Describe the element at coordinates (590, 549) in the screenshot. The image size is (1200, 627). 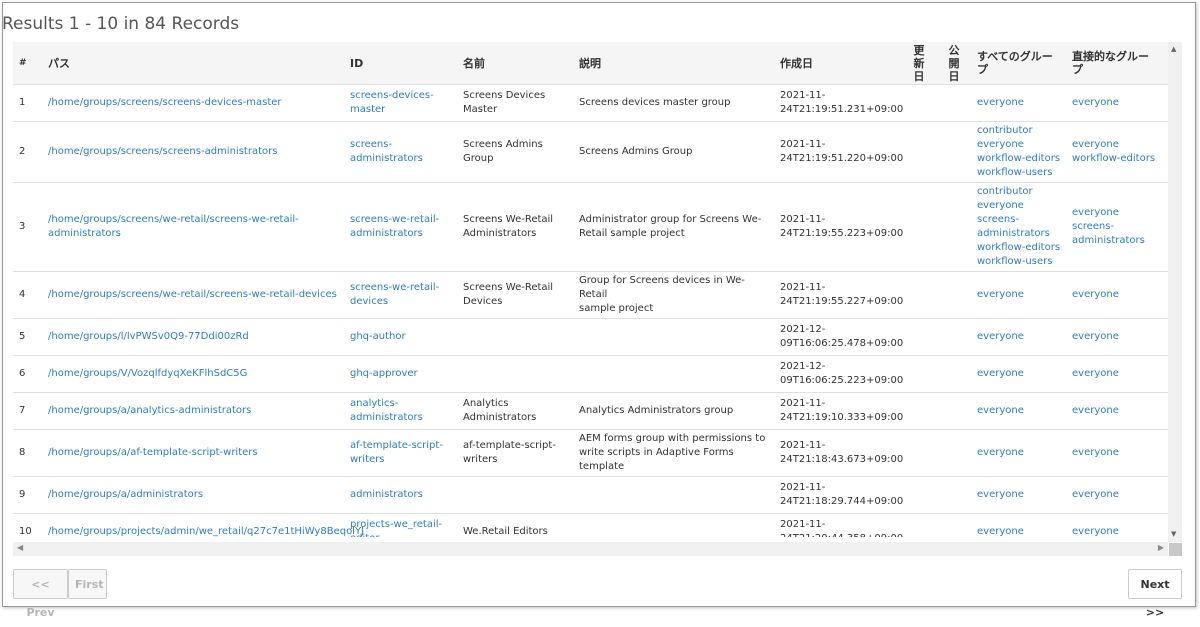
I see `horizontal-scrollbar: ◀ ▶` at that location.